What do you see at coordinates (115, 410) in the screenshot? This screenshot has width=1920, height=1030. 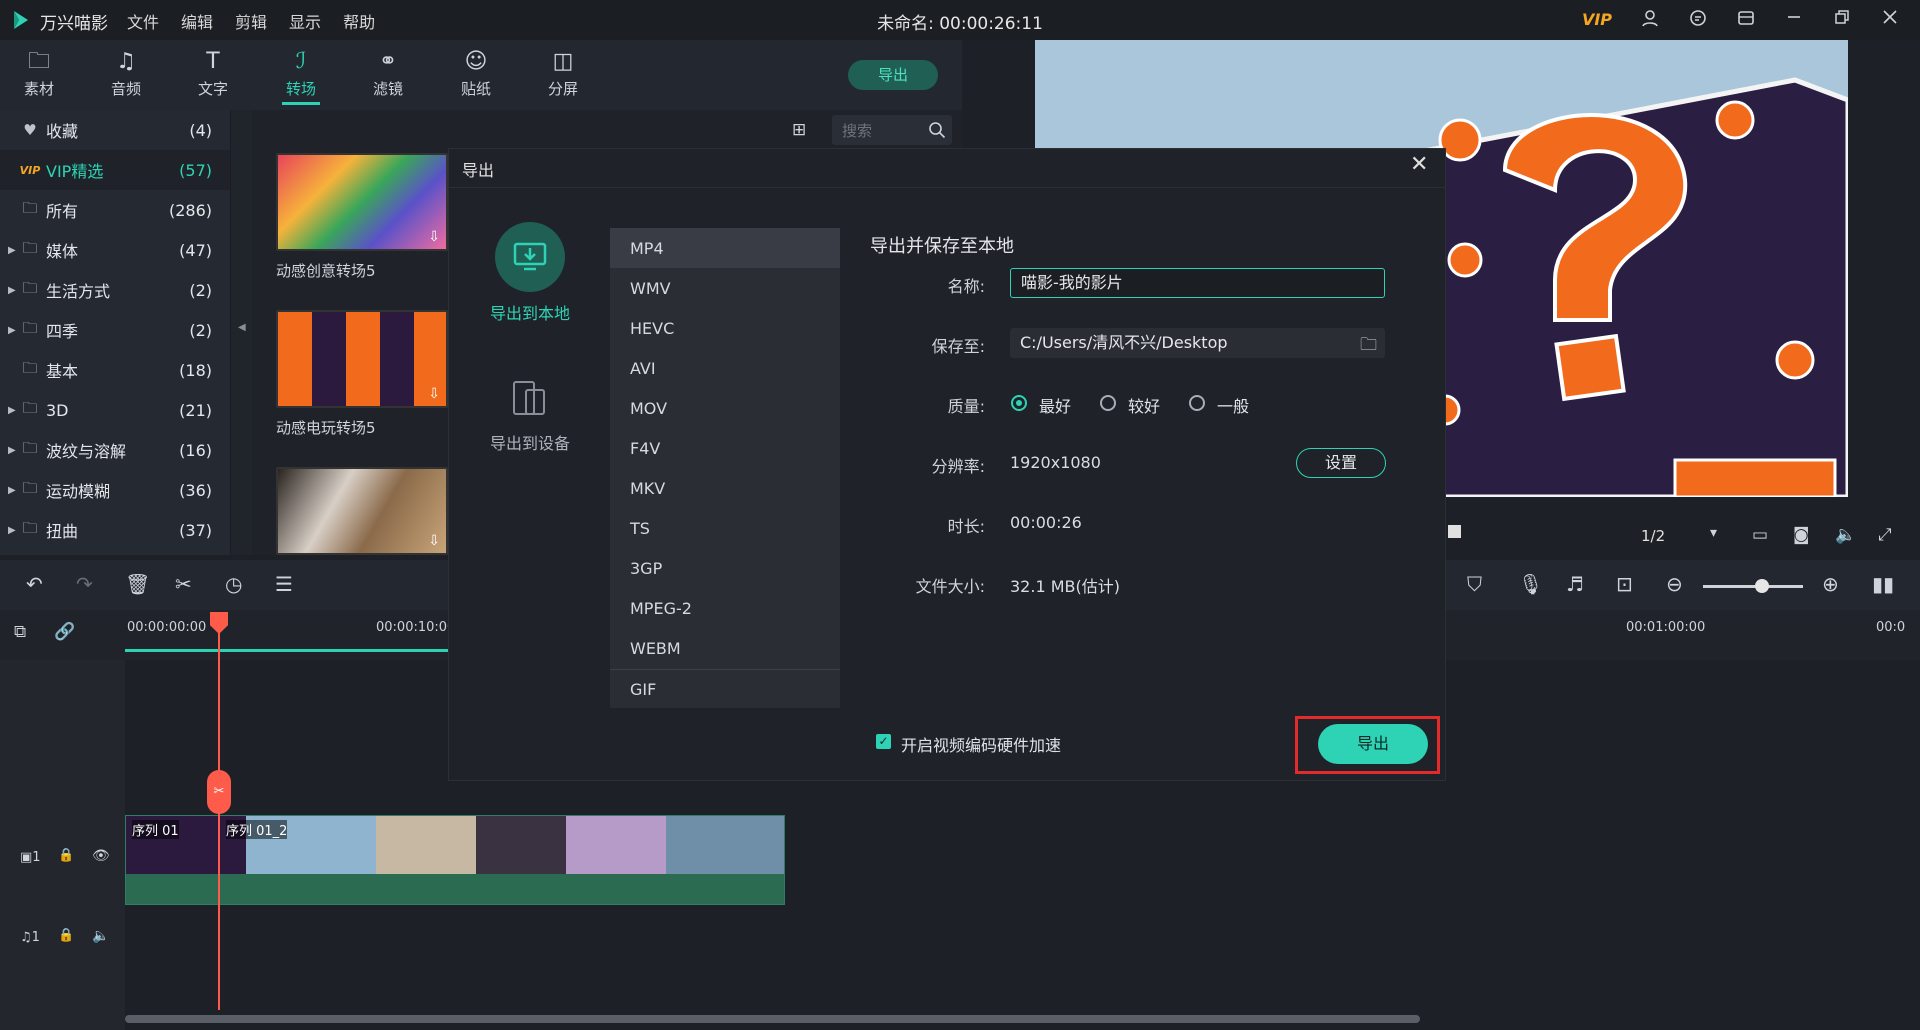 I see `sidebar-item-3d: ▶ 🗀 3D (21)` at bounding box center [115, 410].